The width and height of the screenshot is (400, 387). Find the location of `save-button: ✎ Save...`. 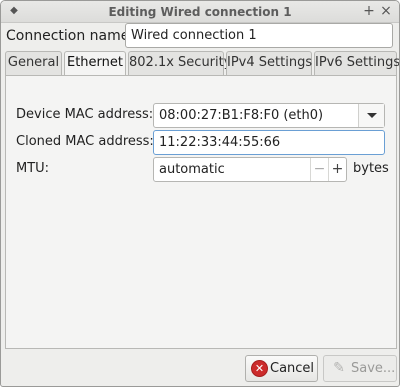

save-button: ✎ Save... is located at coordinates (360, 368).